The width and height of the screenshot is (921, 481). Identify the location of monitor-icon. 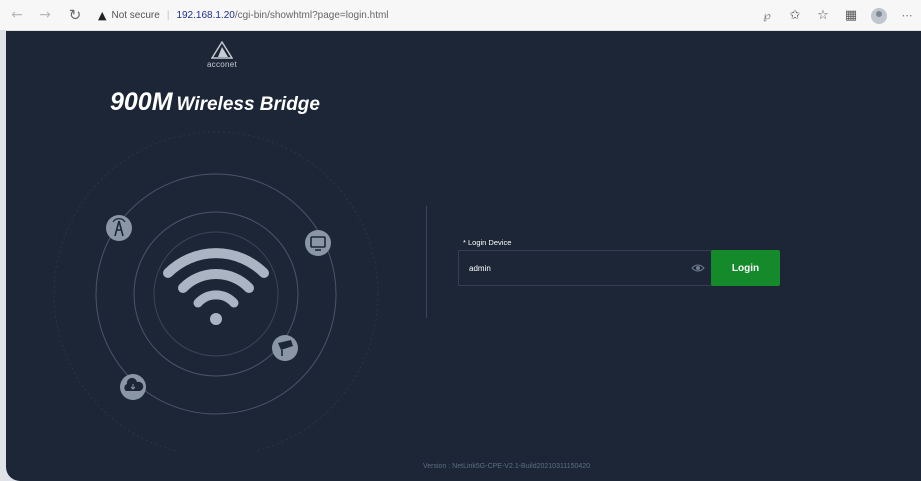
(318, 243).